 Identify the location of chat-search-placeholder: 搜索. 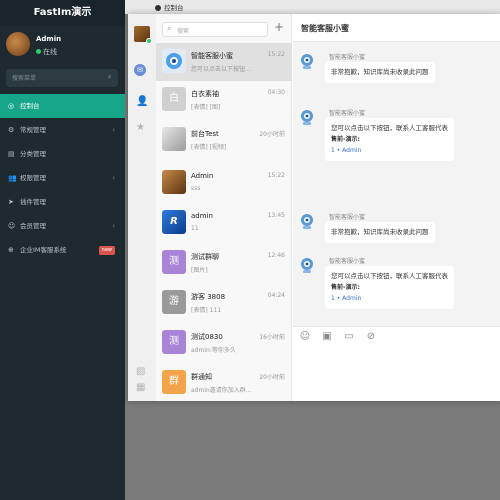
(183, 31).